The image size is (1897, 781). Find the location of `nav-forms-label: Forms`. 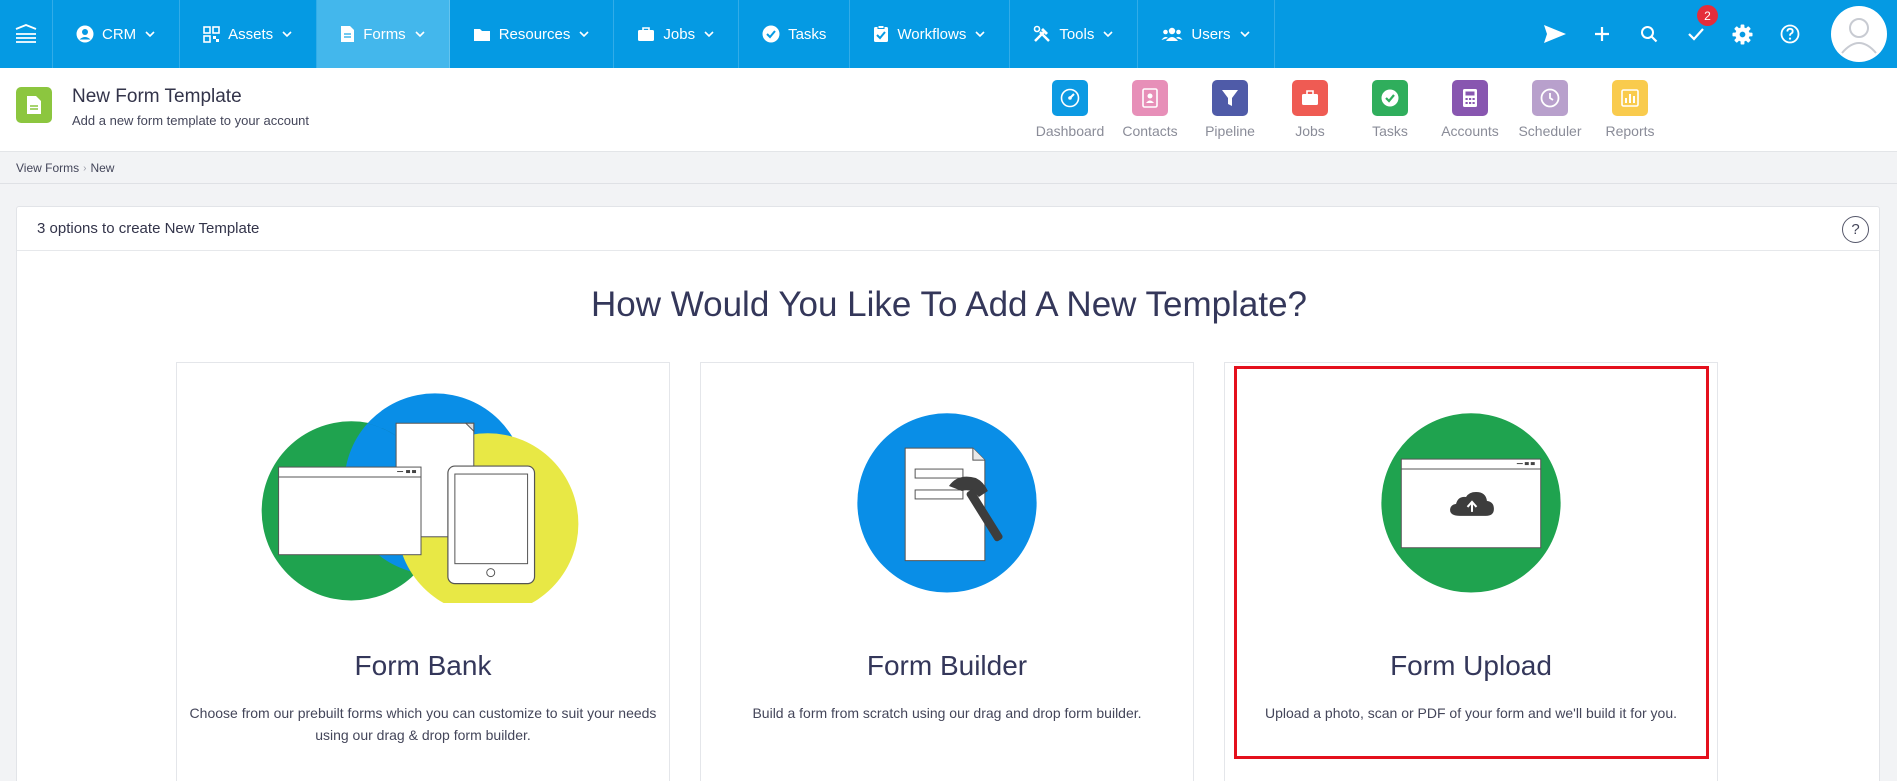

nav-forms-label: Forms is located at coordinates (384, 34).